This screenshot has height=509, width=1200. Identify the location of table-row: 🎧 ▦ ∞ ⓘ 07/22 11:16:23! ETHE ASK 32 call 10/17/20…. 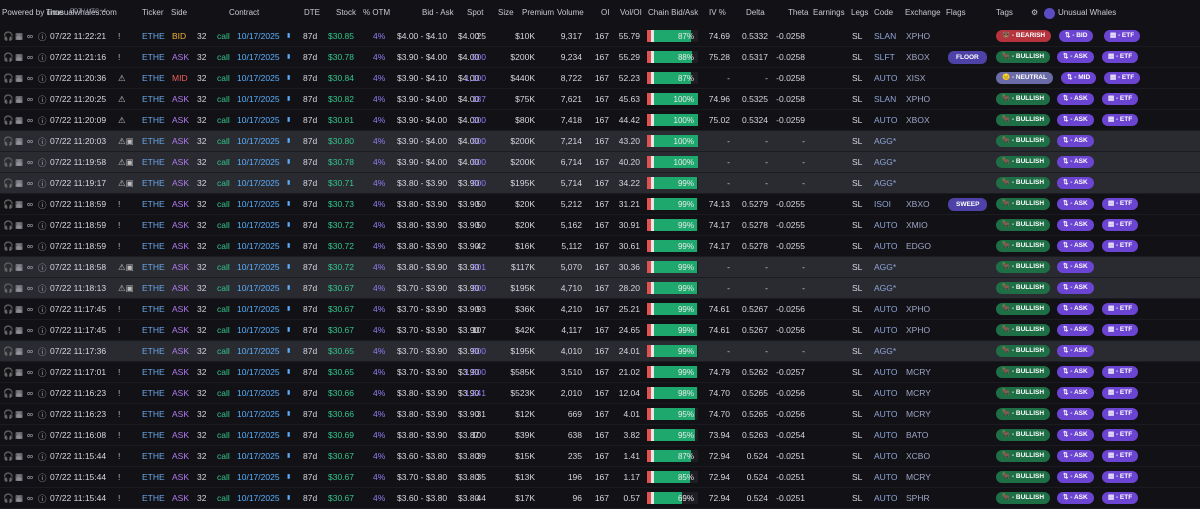
(600, 414).